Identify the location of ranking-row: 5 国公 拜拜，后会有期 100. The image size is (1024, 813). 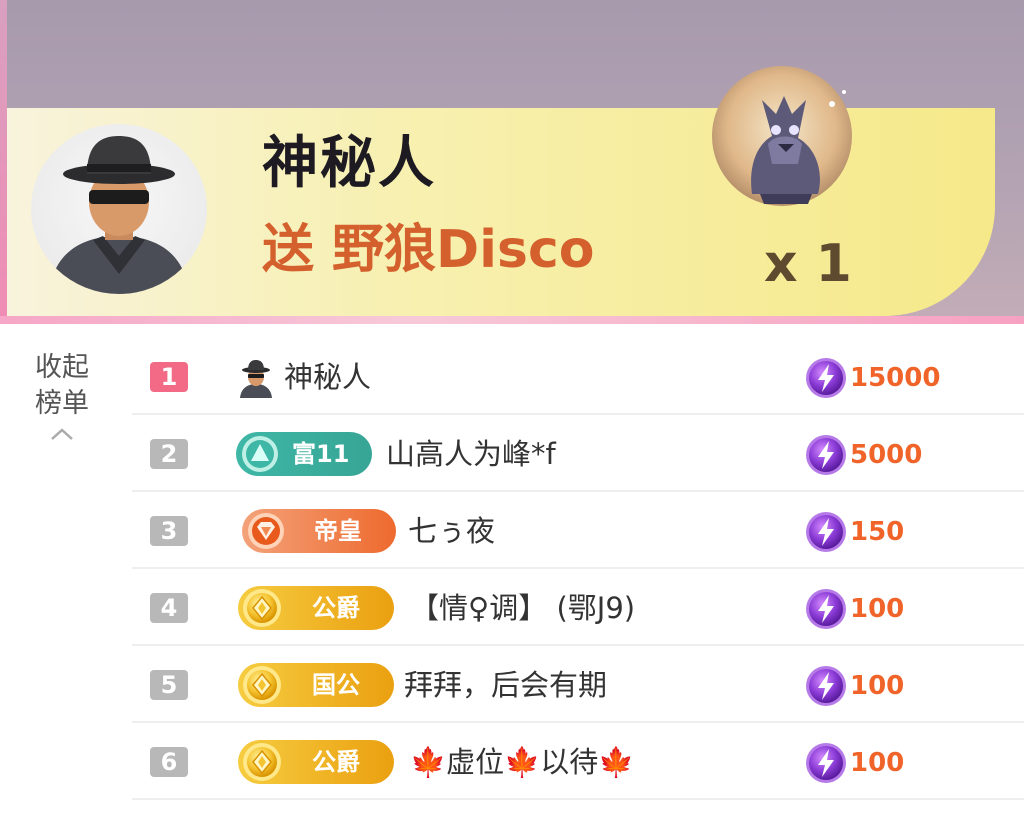
(578, 684).